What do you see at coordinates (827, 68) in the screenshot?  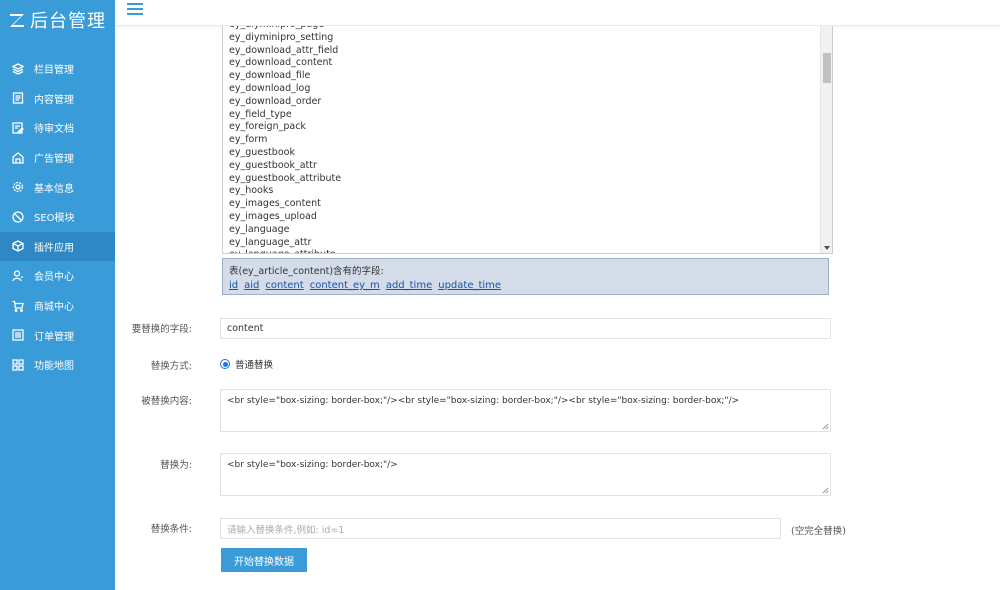 I see `scroll-thumb` at bounding box center [827, 68].